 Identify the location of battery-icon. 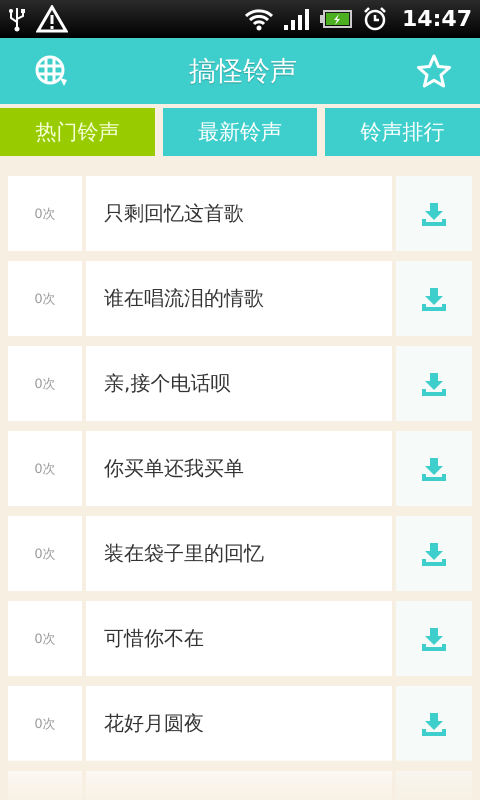
(336, 19).